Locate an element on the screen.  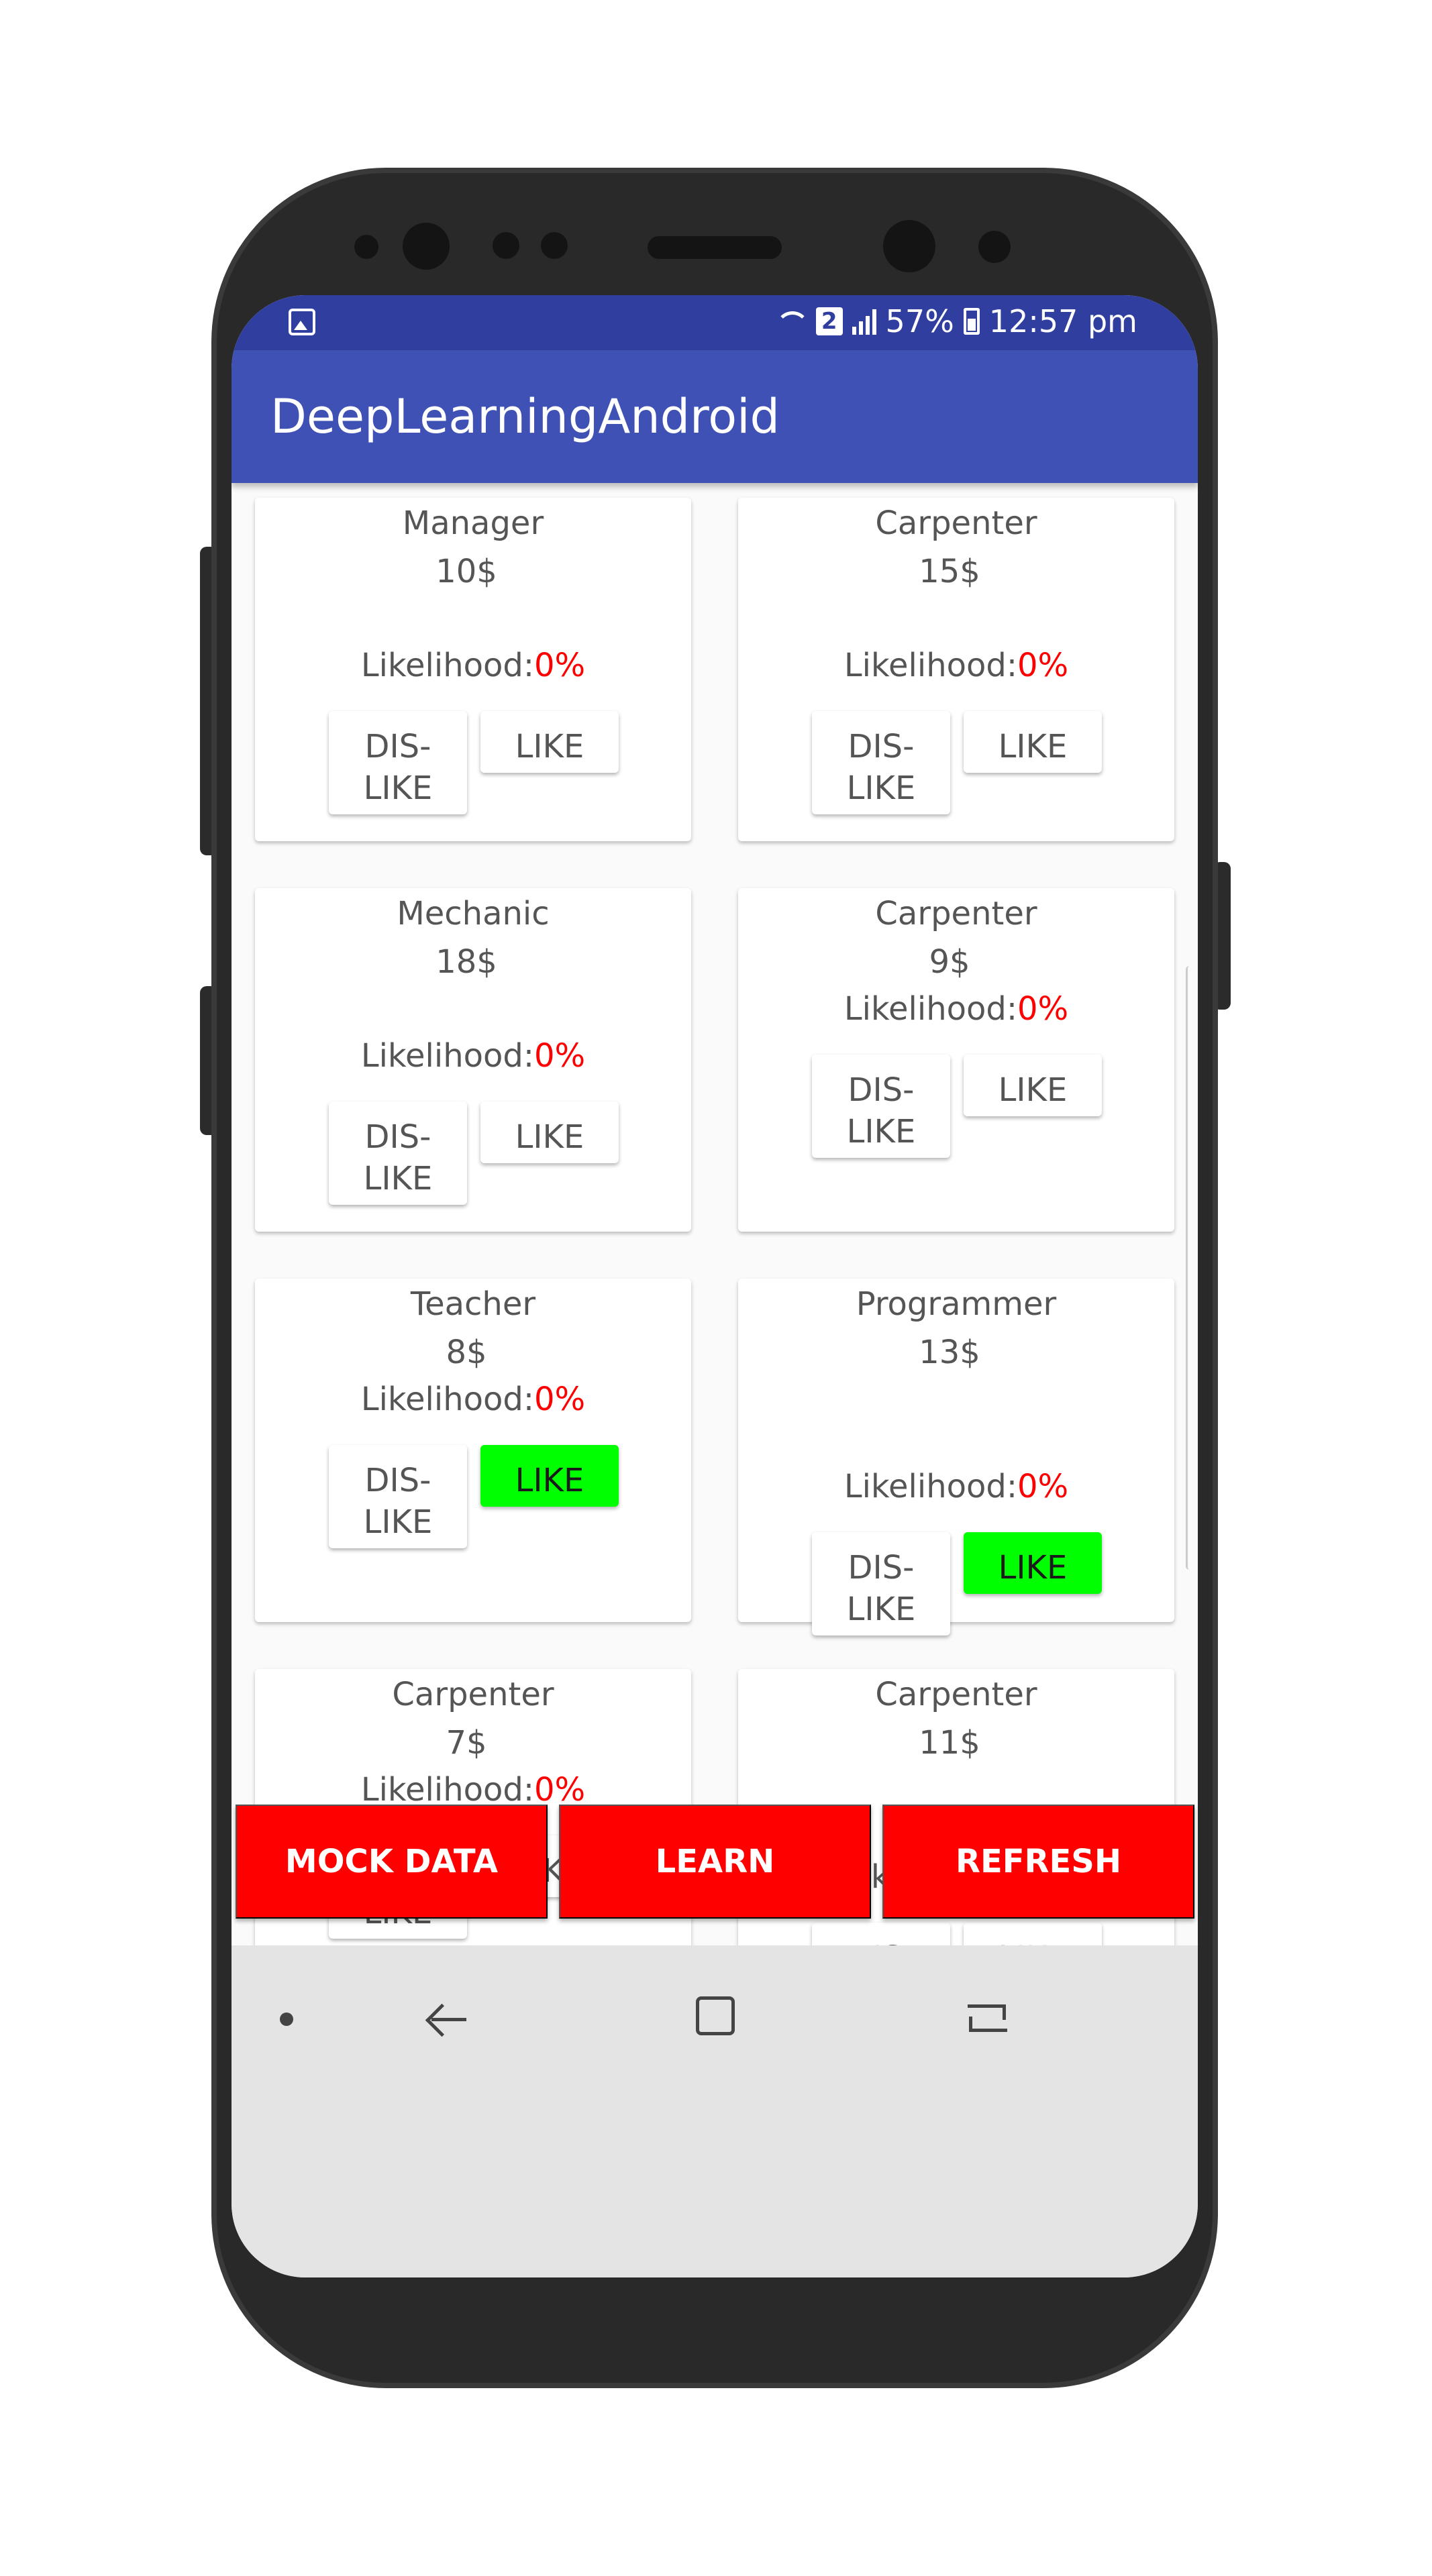
job-price: 15$ is located at coordinates (949, 571).